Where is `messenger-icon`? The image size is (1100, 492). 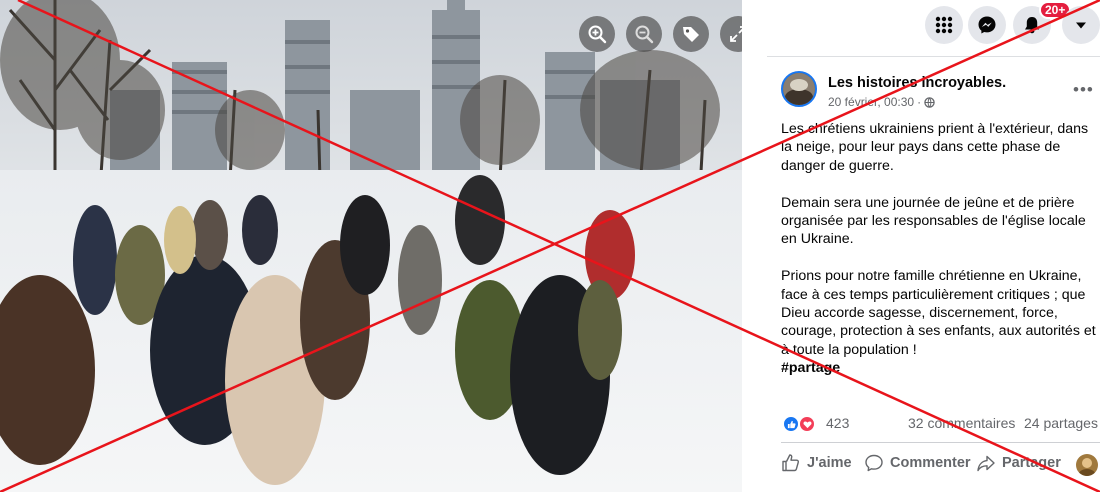 messenger-icon is located at coordinates (987, 25).